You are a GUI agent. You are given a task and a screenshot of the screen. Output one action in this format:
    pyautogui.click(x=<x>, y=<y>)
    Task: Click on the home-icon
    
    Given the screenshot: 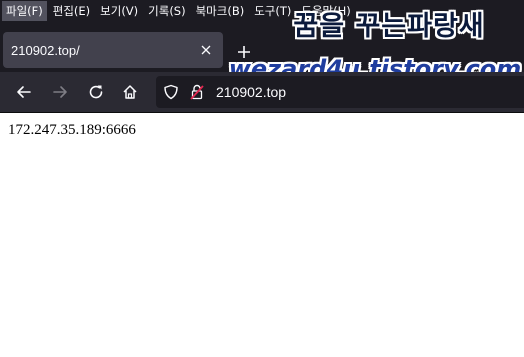 What is the action you would take?
    pyautogui.click(x=130, y=92)
    